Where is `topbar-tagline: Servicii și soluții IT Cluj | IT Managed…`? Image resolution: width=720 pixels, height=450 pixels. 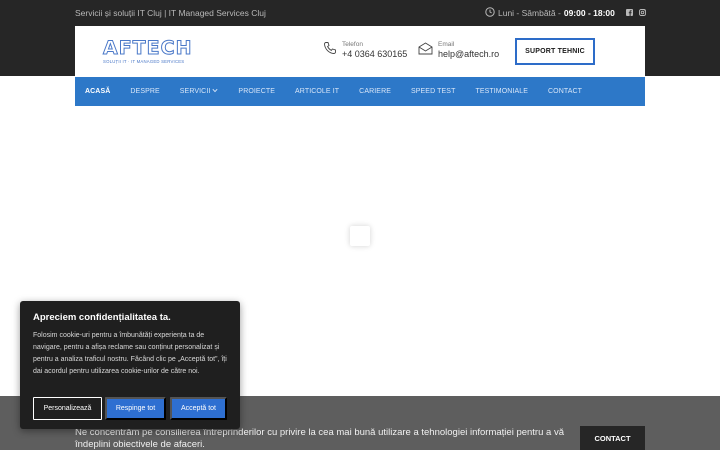 topbar-tagline: Servicii și soluții IT Cluj | IT Managed… is located at coordinates (170, 13).